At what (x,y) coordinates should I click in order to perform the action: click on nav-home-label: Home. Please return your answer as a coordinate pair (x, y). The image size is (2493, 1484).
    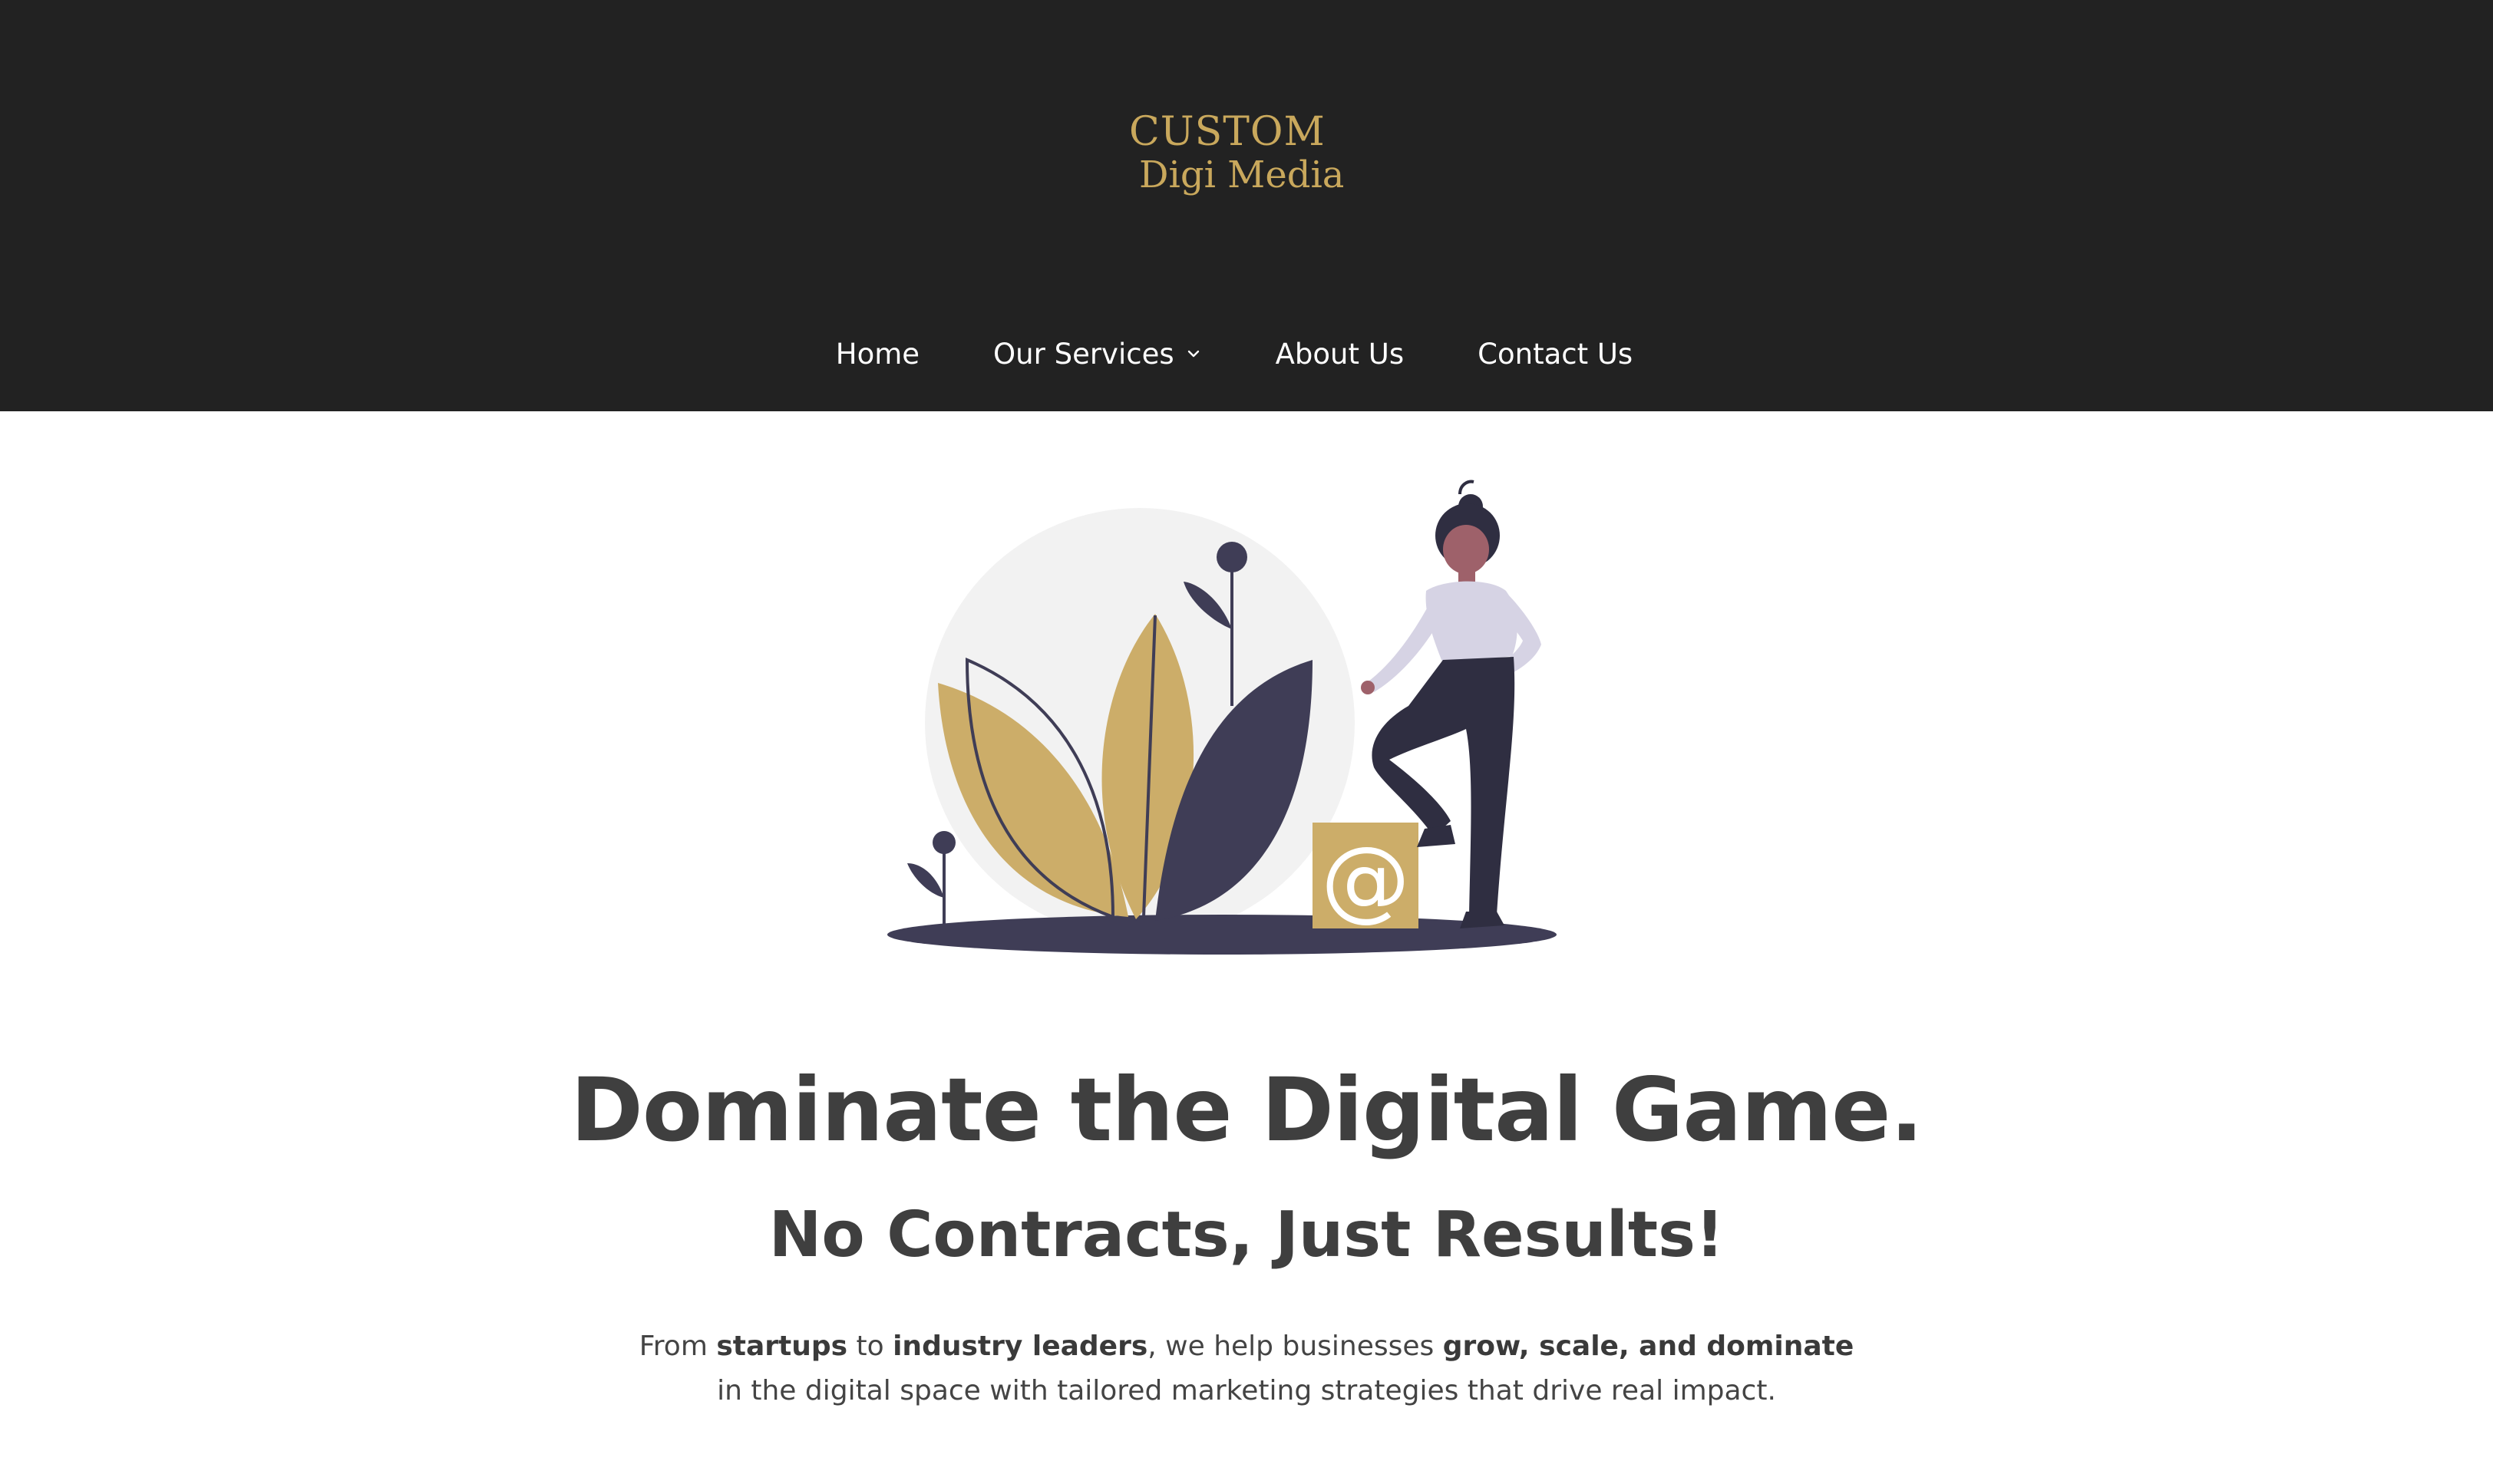
    Looking at the image, I should click on (877, 354).